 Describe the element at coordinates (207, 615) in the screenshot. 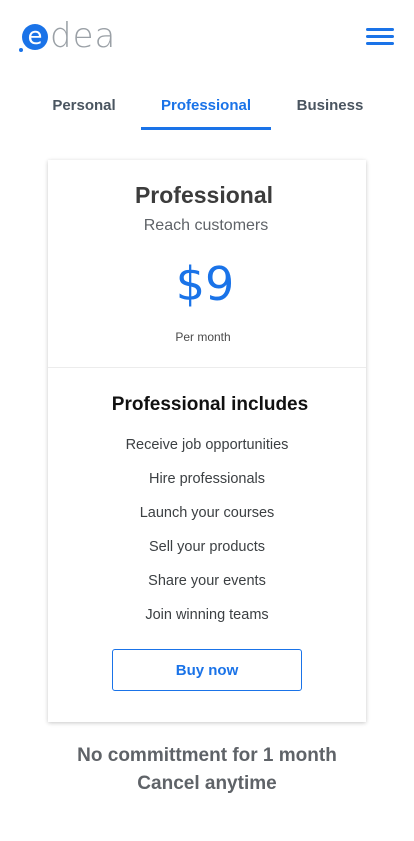

I see `feature-item: Join winning teams` at that location.